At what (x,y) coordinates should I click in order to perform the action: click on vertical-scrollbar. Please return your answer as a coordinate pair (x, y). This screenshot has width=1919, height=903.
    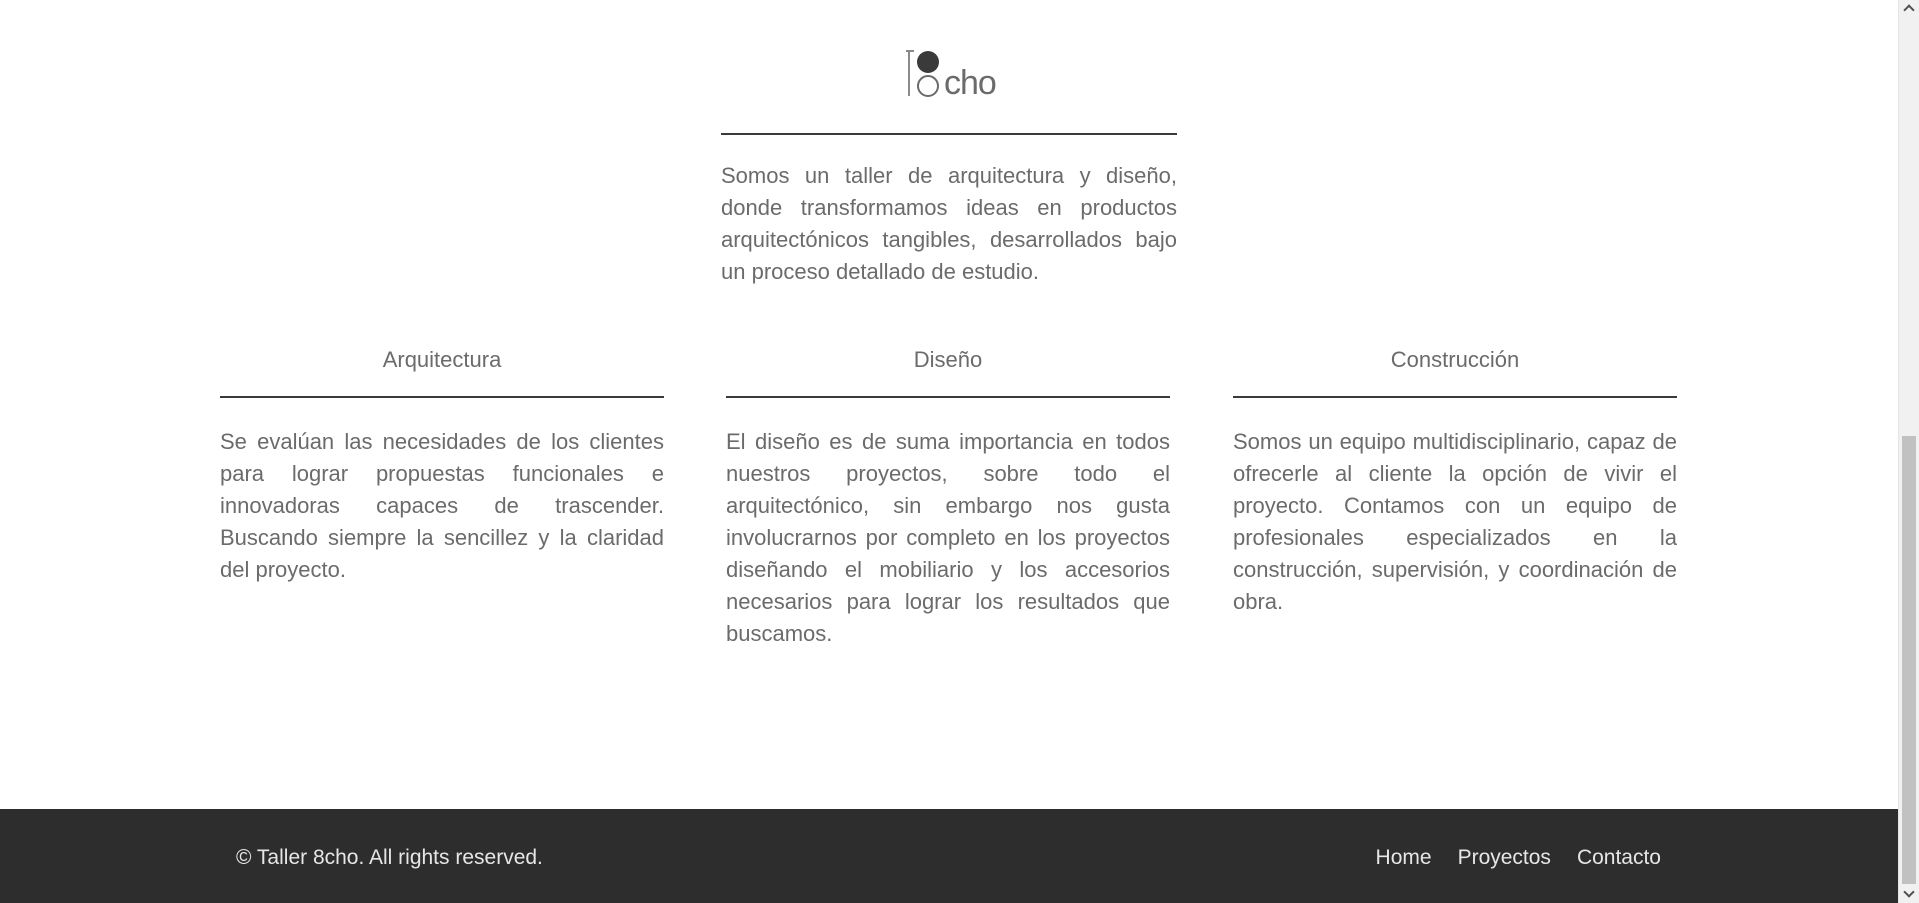
    Looking at the image, I should click on (1908, 451).